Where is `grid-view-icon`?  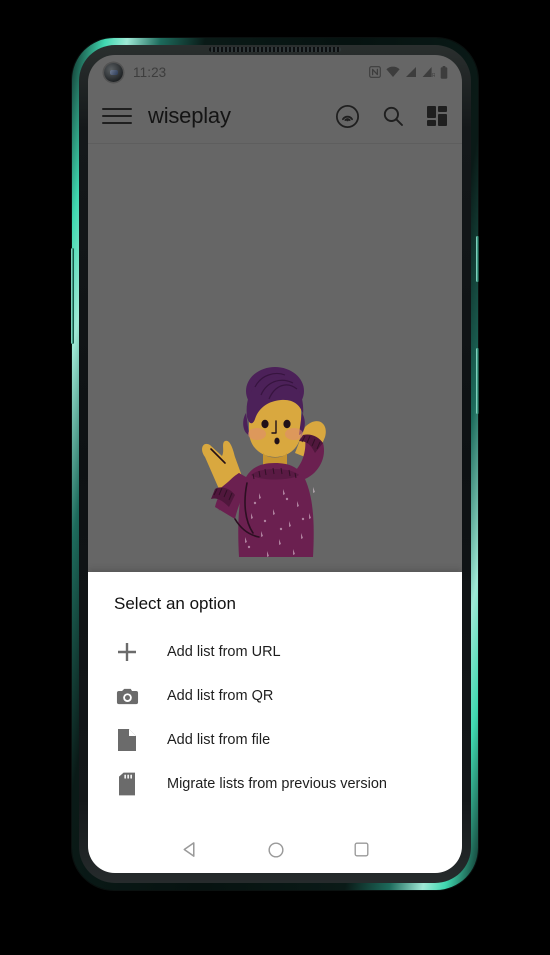
grid-view-icon is located at coordinates (437, 116).